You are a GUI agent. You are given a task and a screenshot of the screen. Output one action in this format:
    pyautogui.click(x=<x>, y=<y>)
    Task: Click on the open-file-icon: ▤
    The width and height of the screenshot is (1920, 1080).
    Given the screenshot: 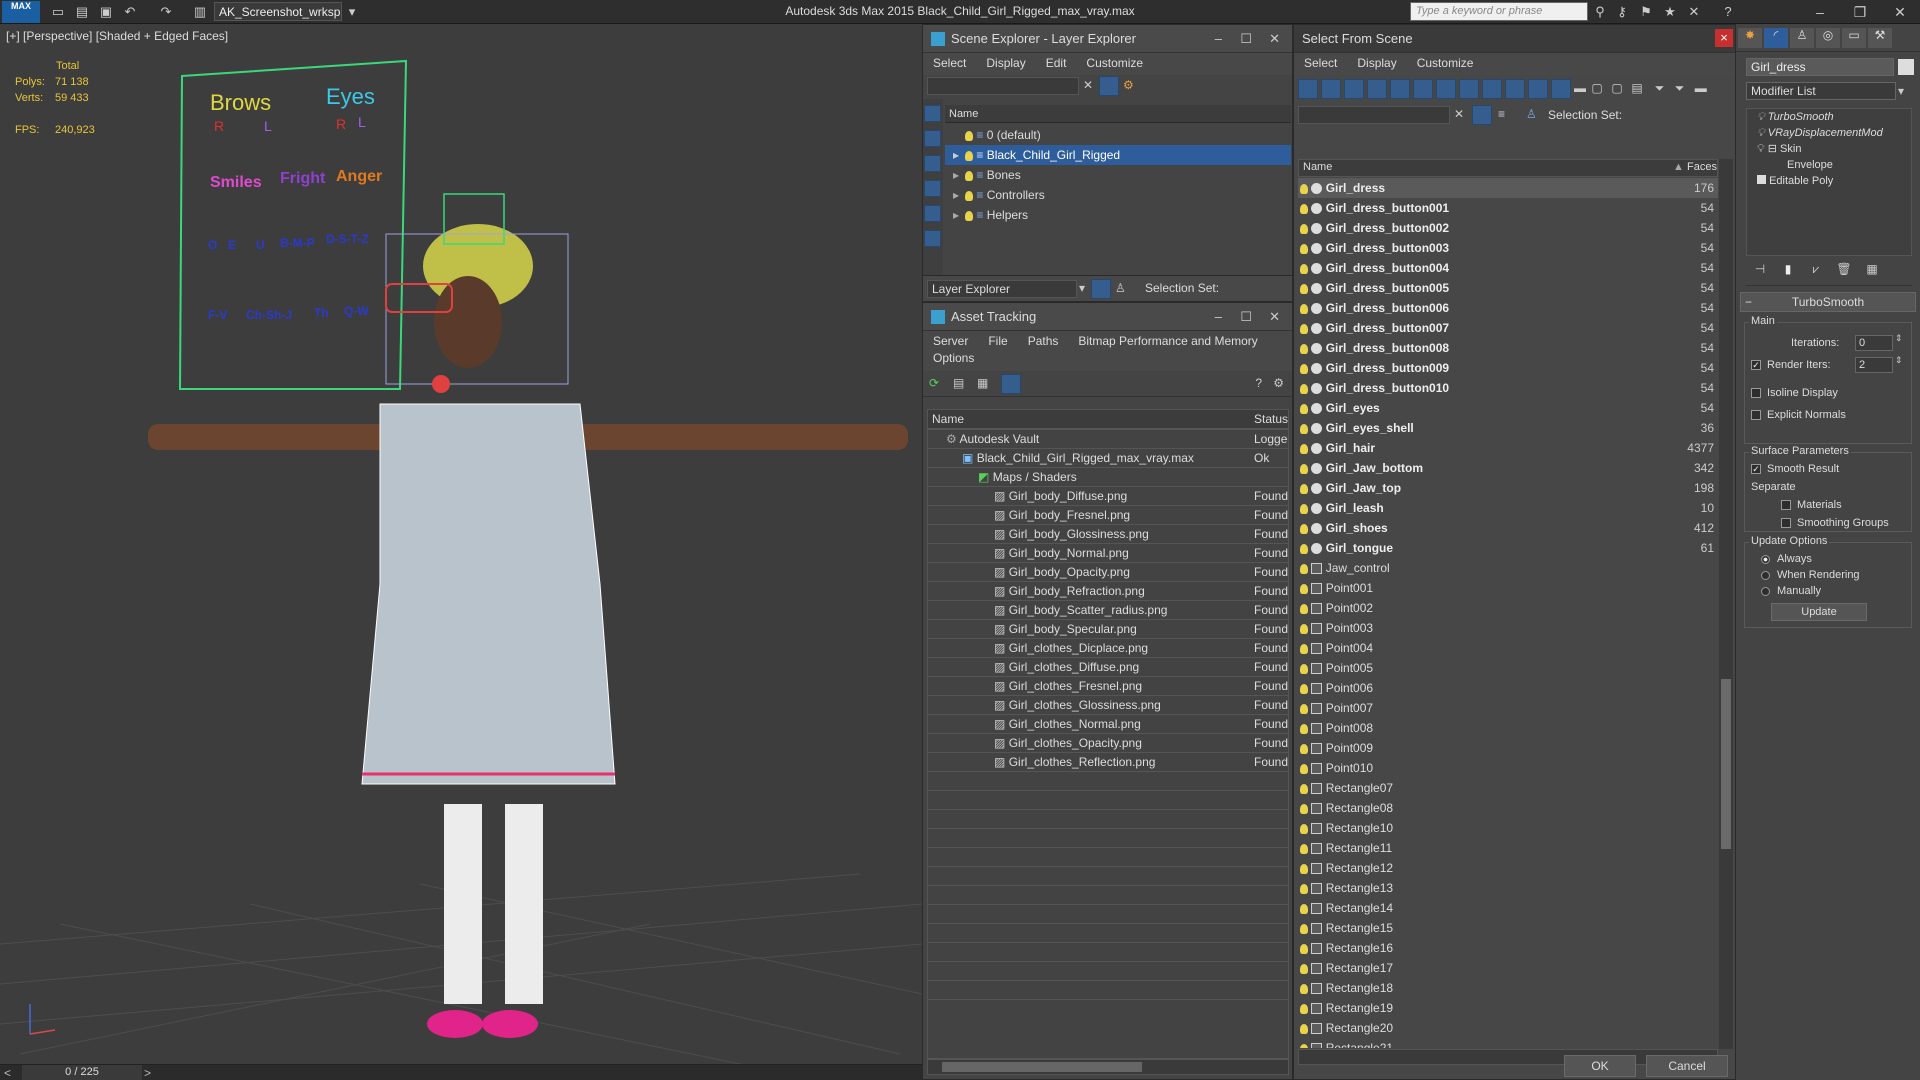 What is the action you would take?
    pyautogui.click(x=82, y=12)
    